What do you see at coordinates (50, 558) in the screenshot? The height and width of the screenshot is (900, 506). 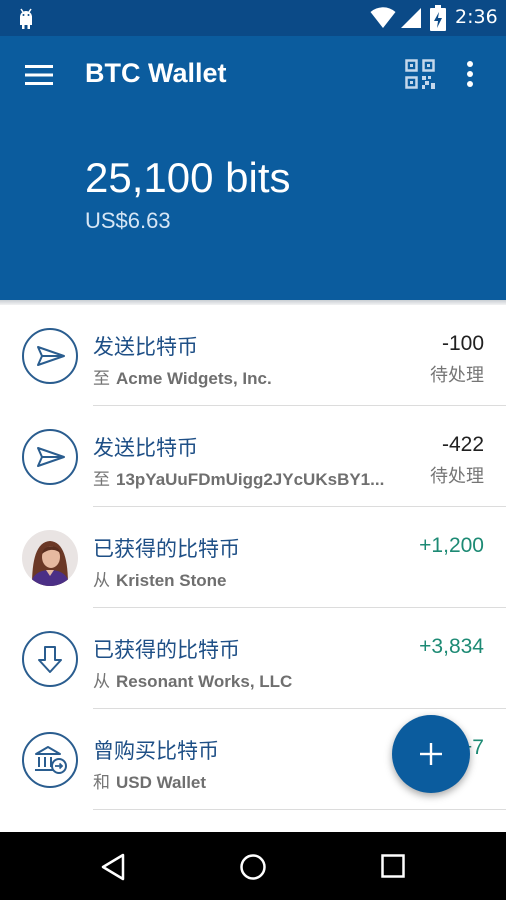 I see `avatar` at bounding box center [50, 558].